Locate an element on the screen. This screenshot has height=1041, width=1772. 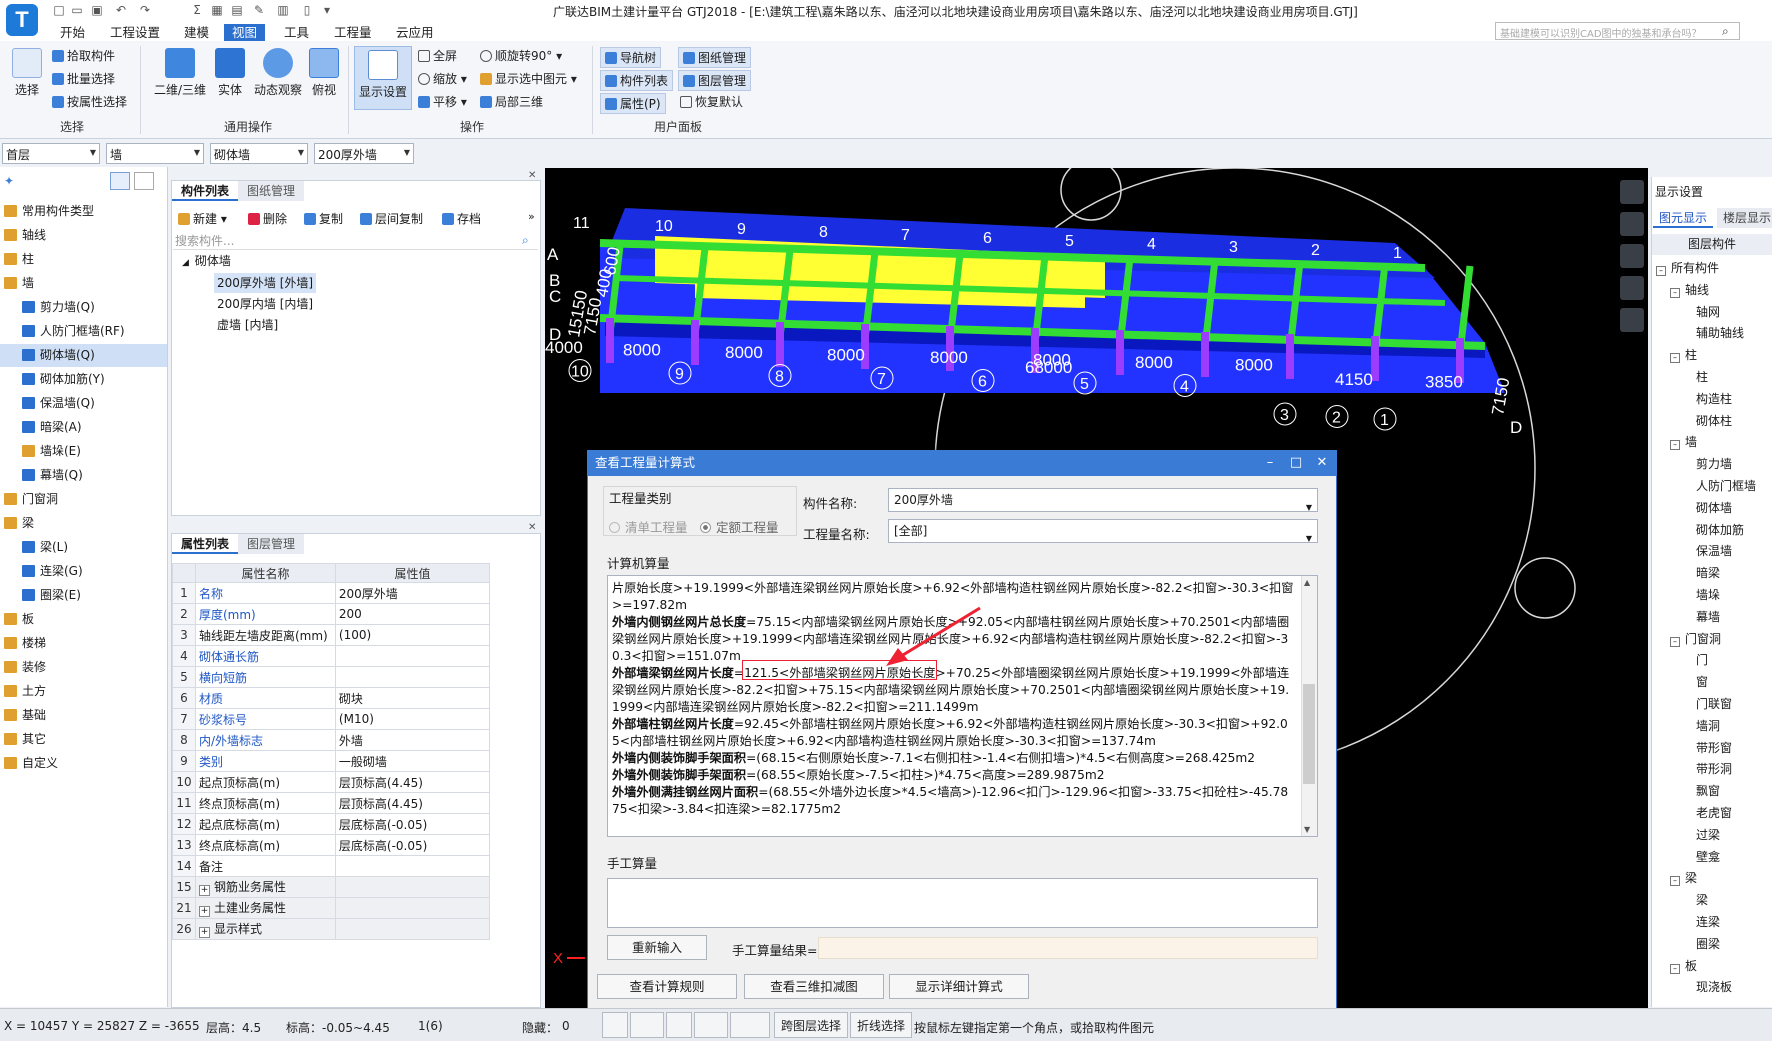
tab-element-display: 图元显示 is located at coordinates (1683, 218).